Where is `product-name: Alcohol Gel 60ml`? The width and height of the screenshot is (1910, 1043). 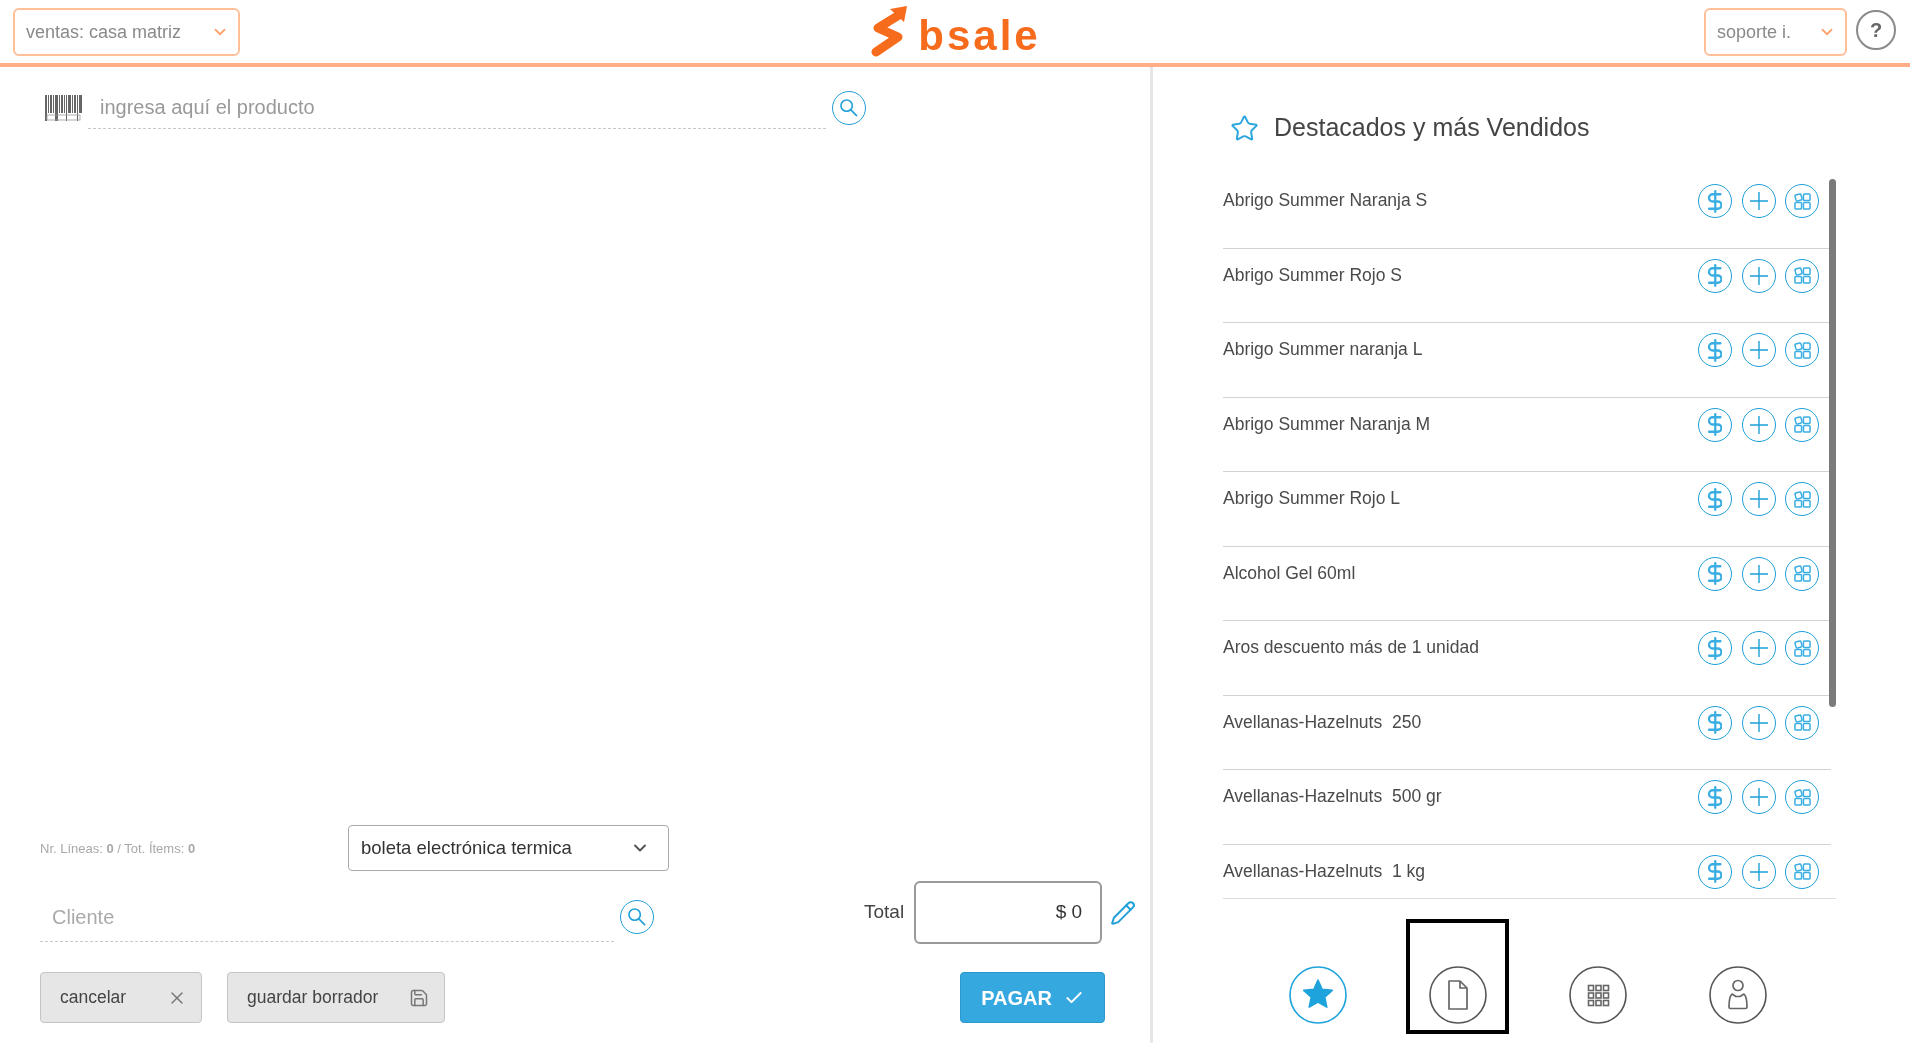 product-name: Alcohol Gel 60ml is located at coordinates (1289, 572).